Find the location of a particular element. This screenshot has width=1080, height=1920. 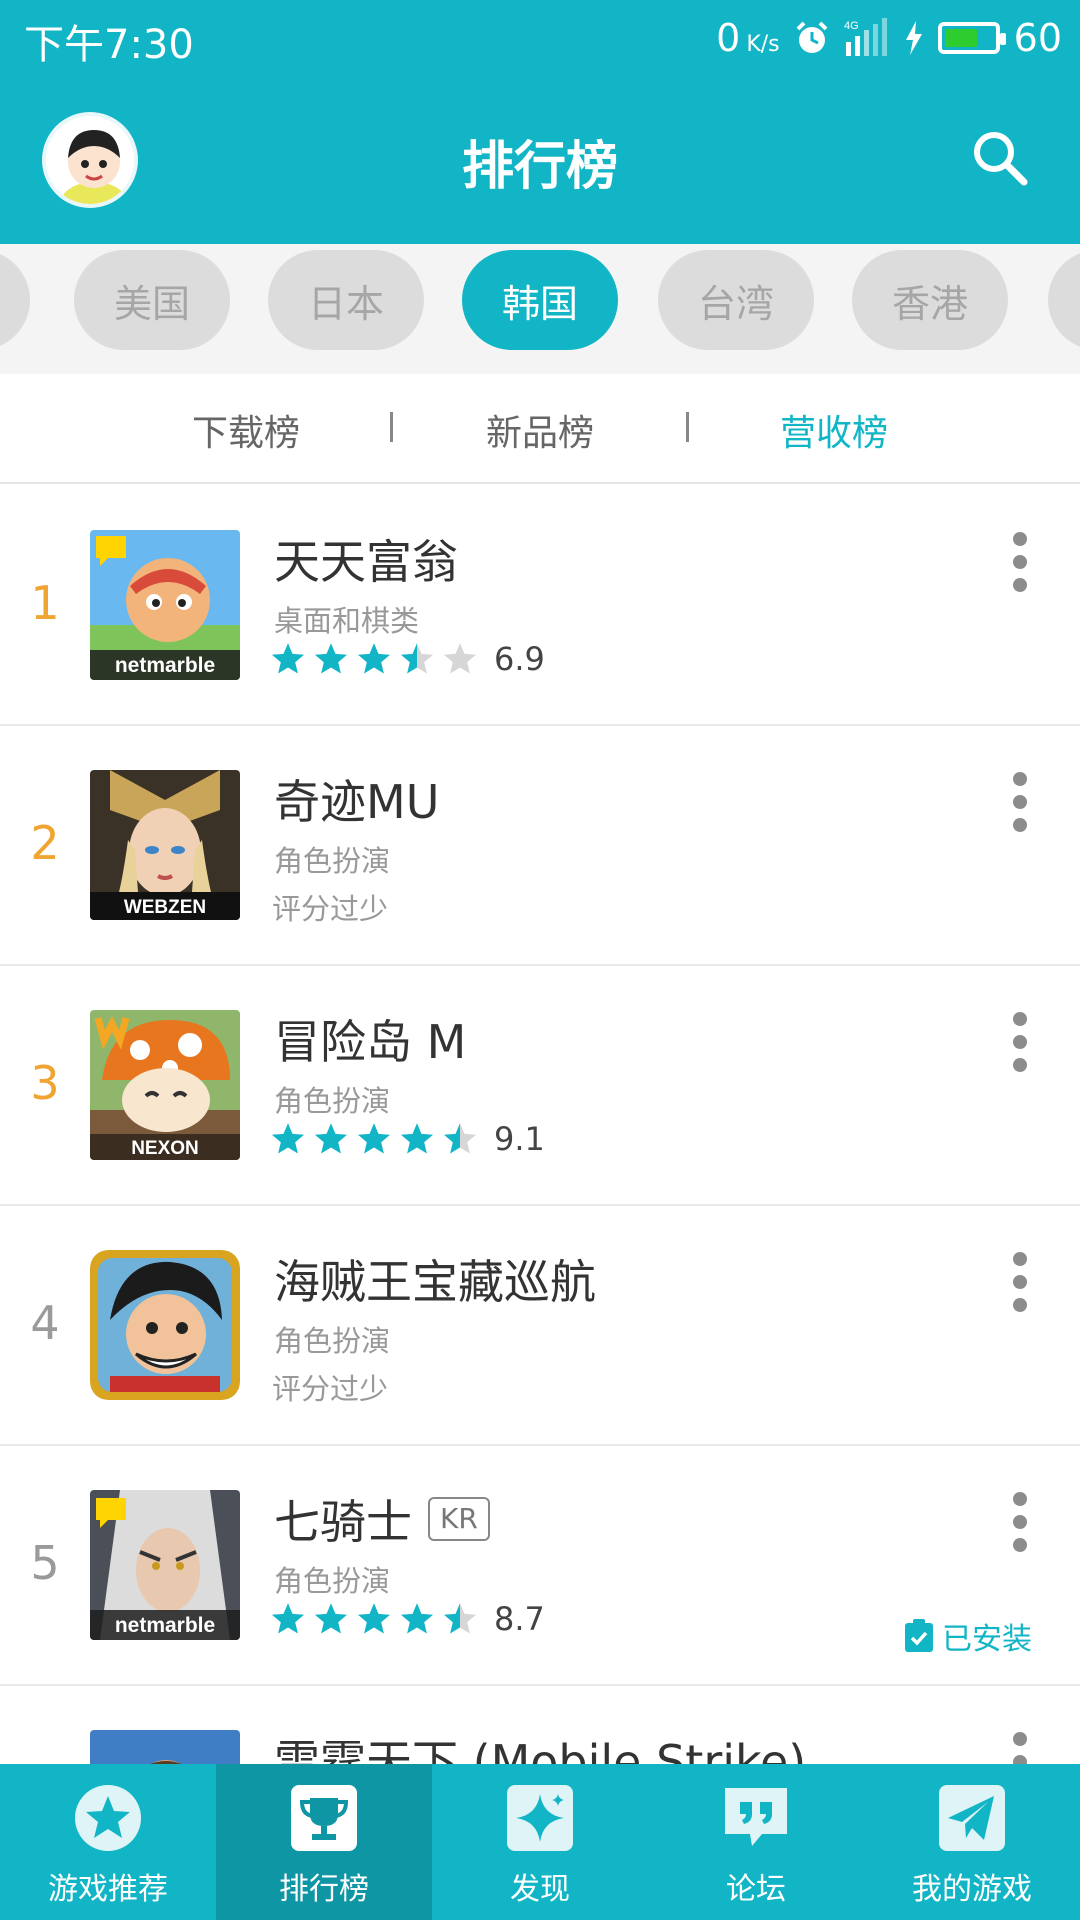

game-title: 奇迹MU is located at coordinates (356, 799).